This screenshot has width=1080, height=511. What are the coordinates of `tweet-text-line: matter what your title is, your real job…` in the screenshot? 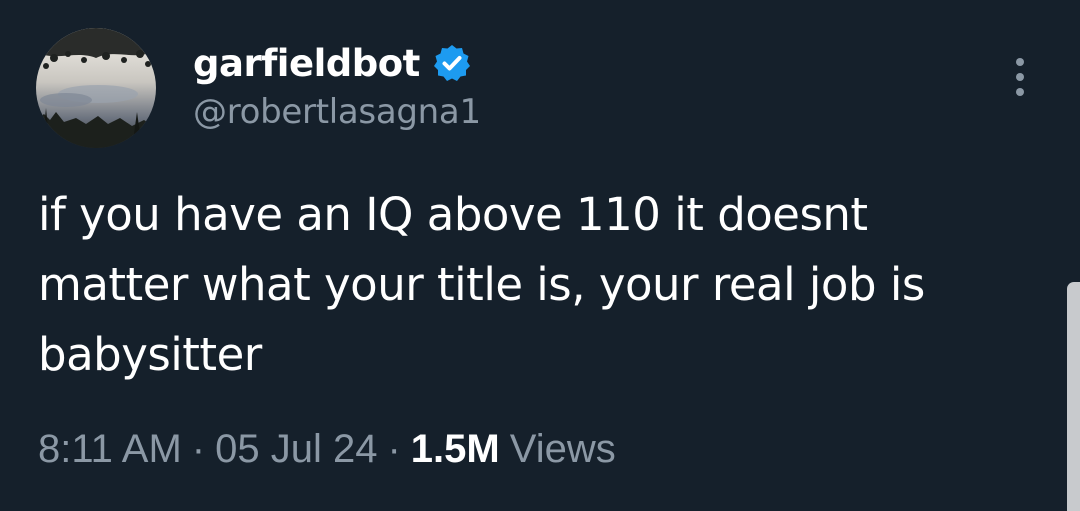 It's located at (481, 284).